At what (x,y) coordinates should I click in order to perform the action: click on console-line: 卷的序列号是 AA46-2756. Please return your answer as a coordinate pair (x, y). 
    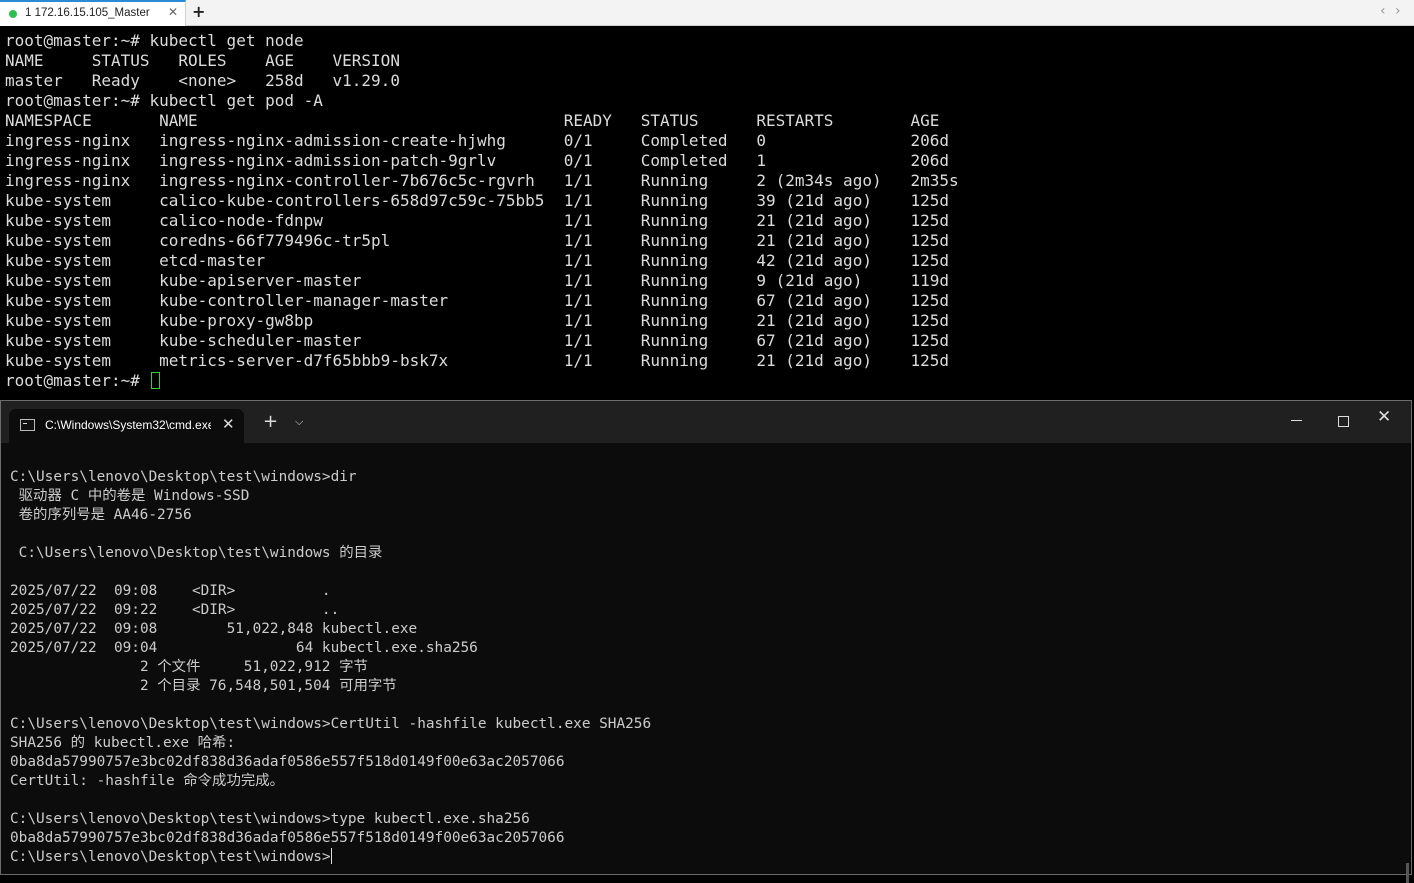
    Looking at the image, I should click on (101, 515).